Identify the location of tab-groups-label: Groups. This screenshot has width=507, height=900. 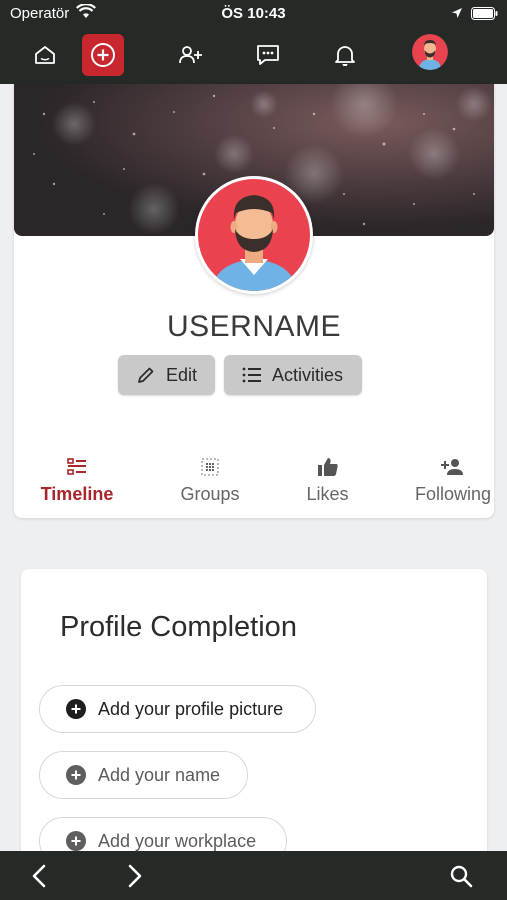
(210, 494).